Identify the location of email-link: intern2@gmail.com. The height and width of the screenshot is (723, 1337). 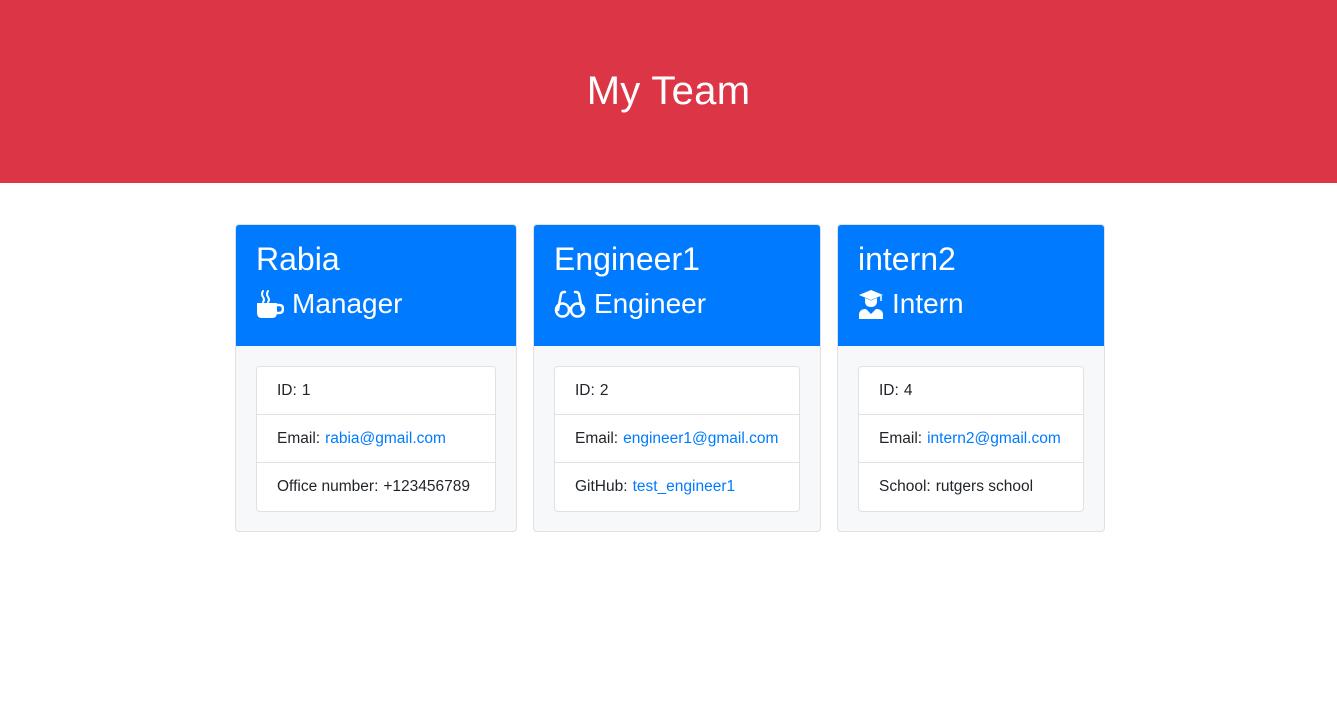
(994, 439).